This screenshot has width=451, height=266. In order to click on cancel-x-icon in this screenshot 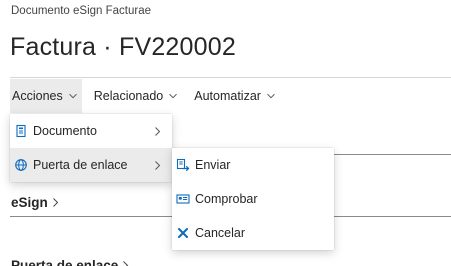, I will do `click(183, 233)`.